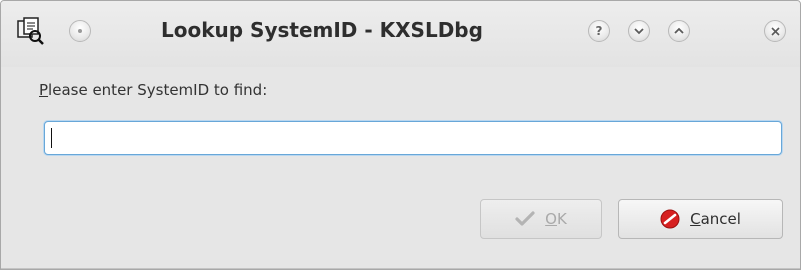 This screenshot has width=801, height=270. Describe the element at coordinates (551, 219) in the screenshot. I see `ok-mnemonic: O` at that location.